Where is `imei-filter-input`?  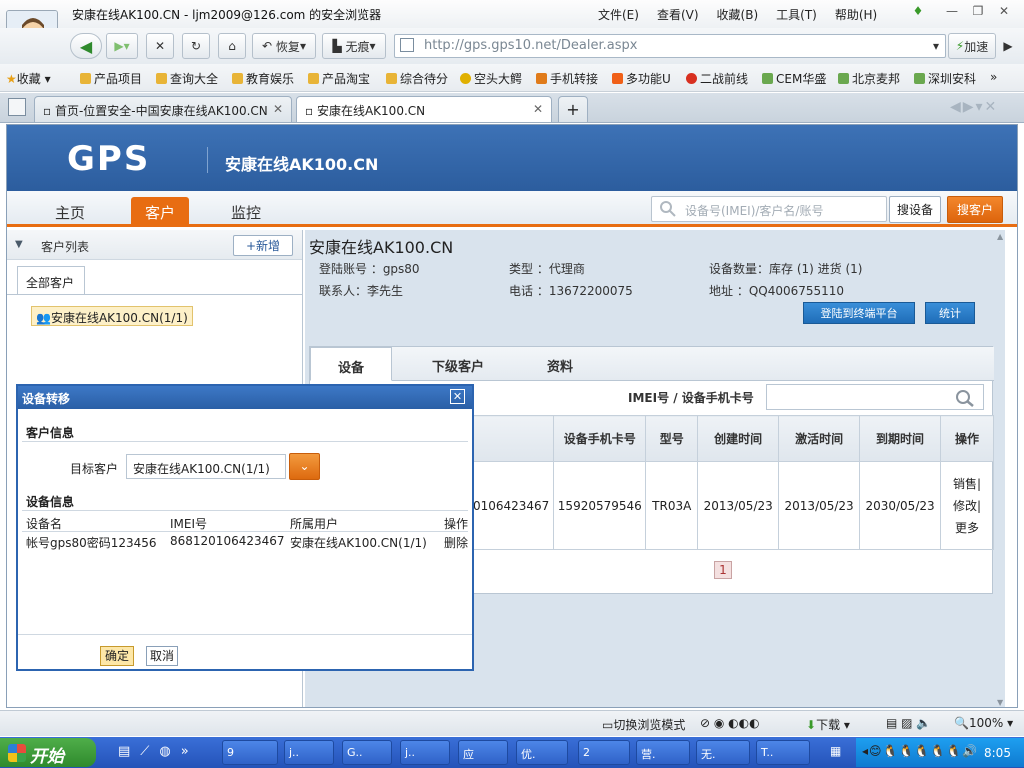 imei-filter-input is located at coordinates (875, 397).